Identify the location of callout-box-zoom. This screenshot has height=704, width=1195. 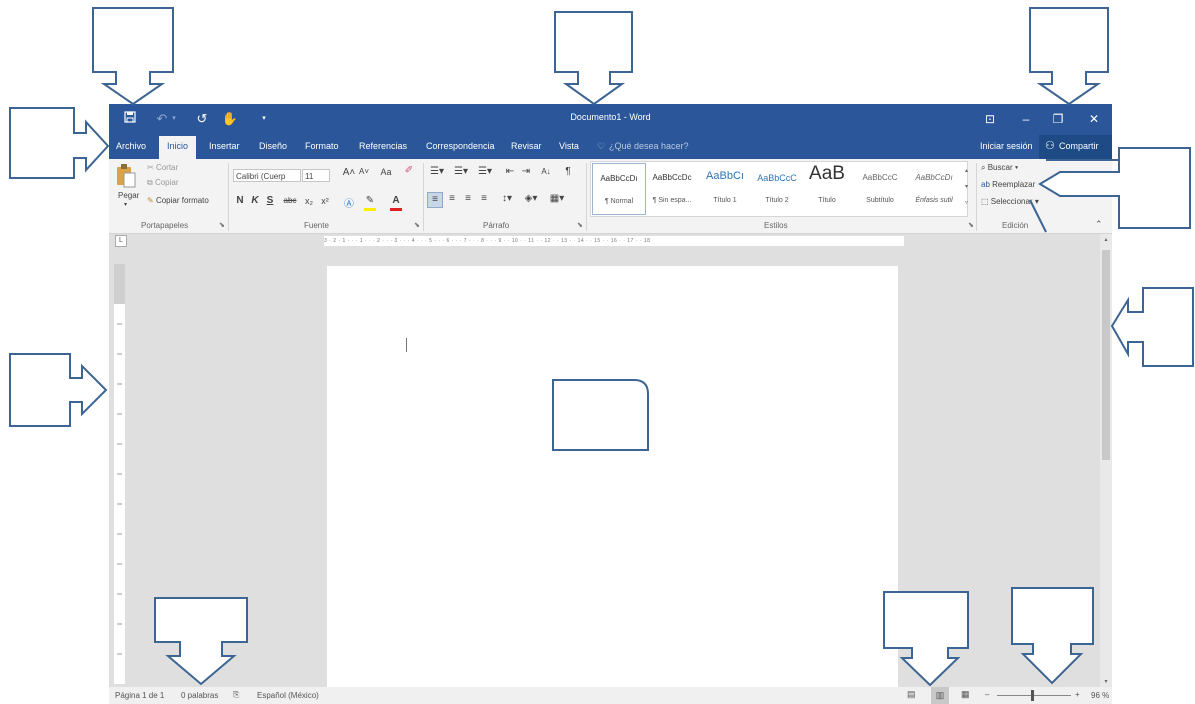
(1052, 636).